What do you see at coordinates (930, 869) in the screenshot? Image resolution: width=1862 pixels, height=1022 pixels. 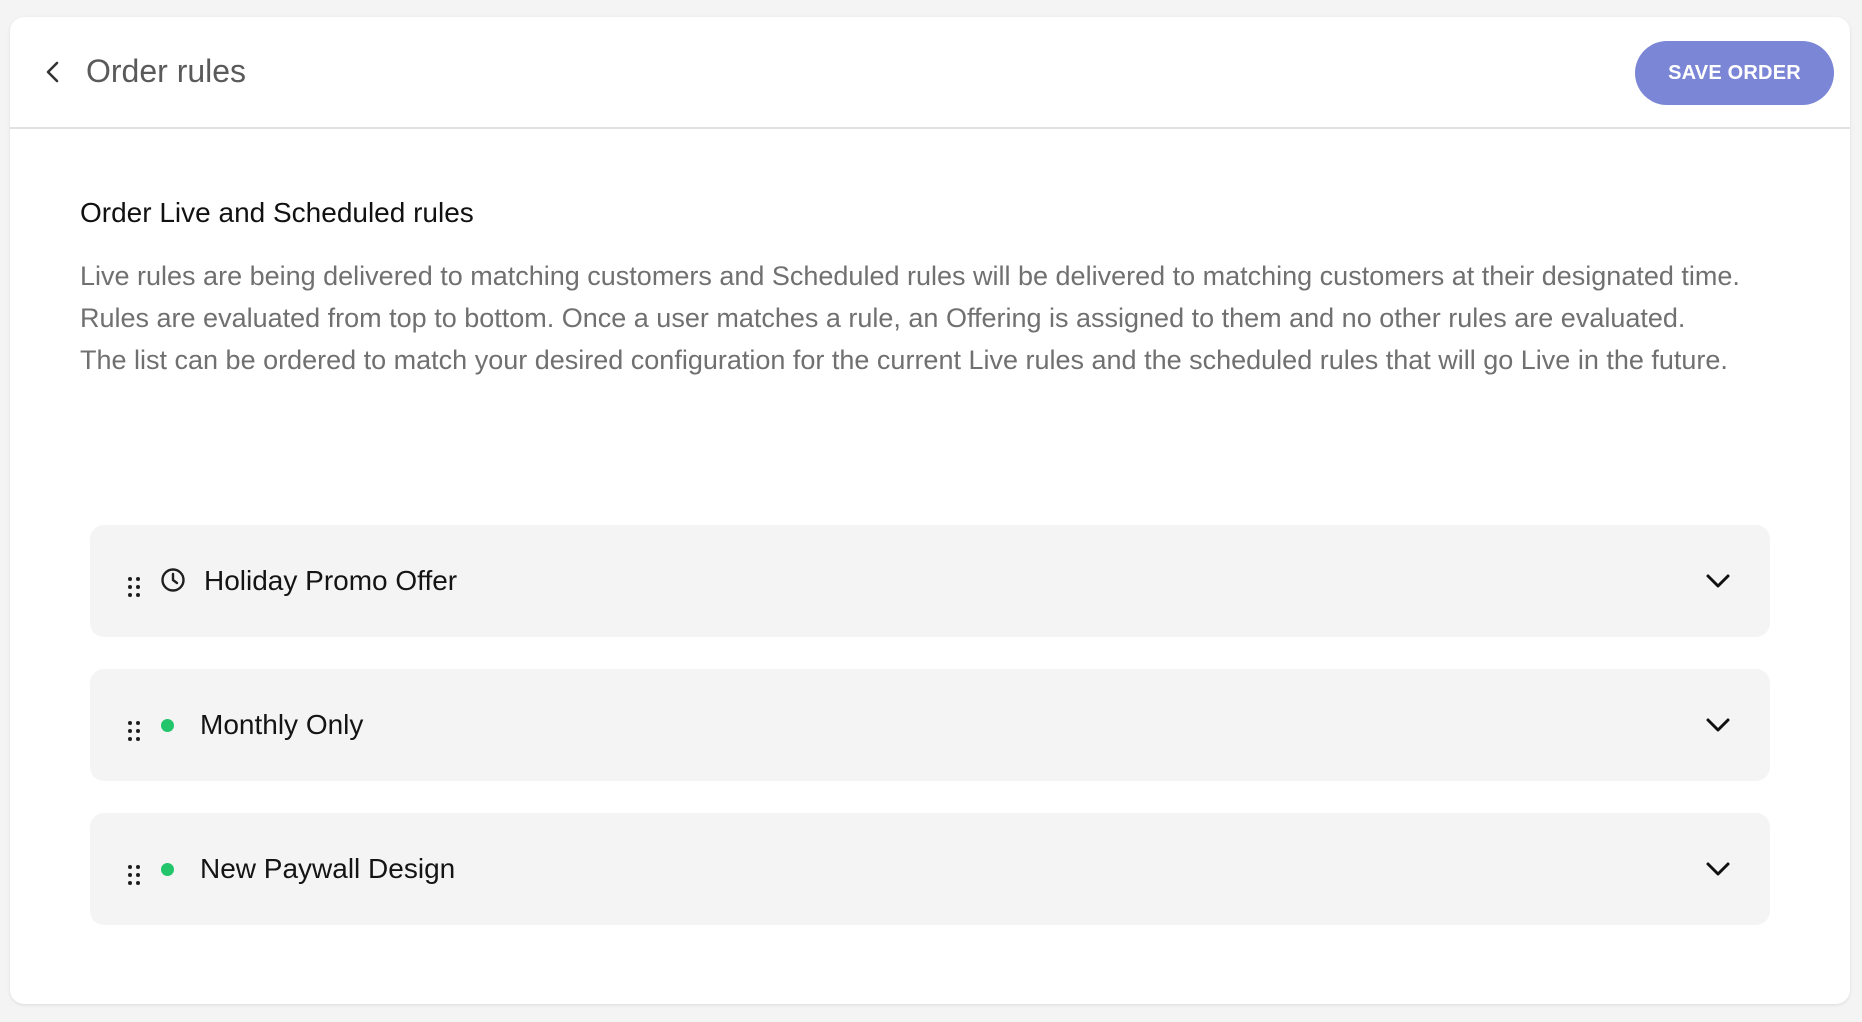 I see `rule-row-new-paywall-design: New Paywall Design` at bounding box center [930, 869].